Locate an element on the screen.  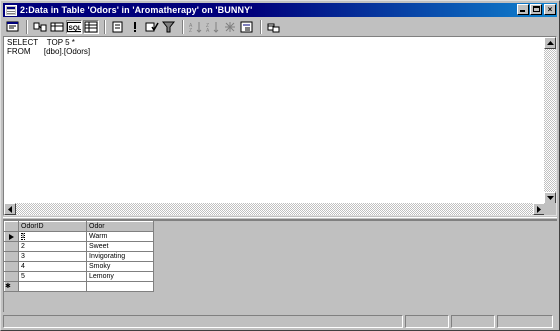
change-query-type-icon is located at coordinates (117, 26).